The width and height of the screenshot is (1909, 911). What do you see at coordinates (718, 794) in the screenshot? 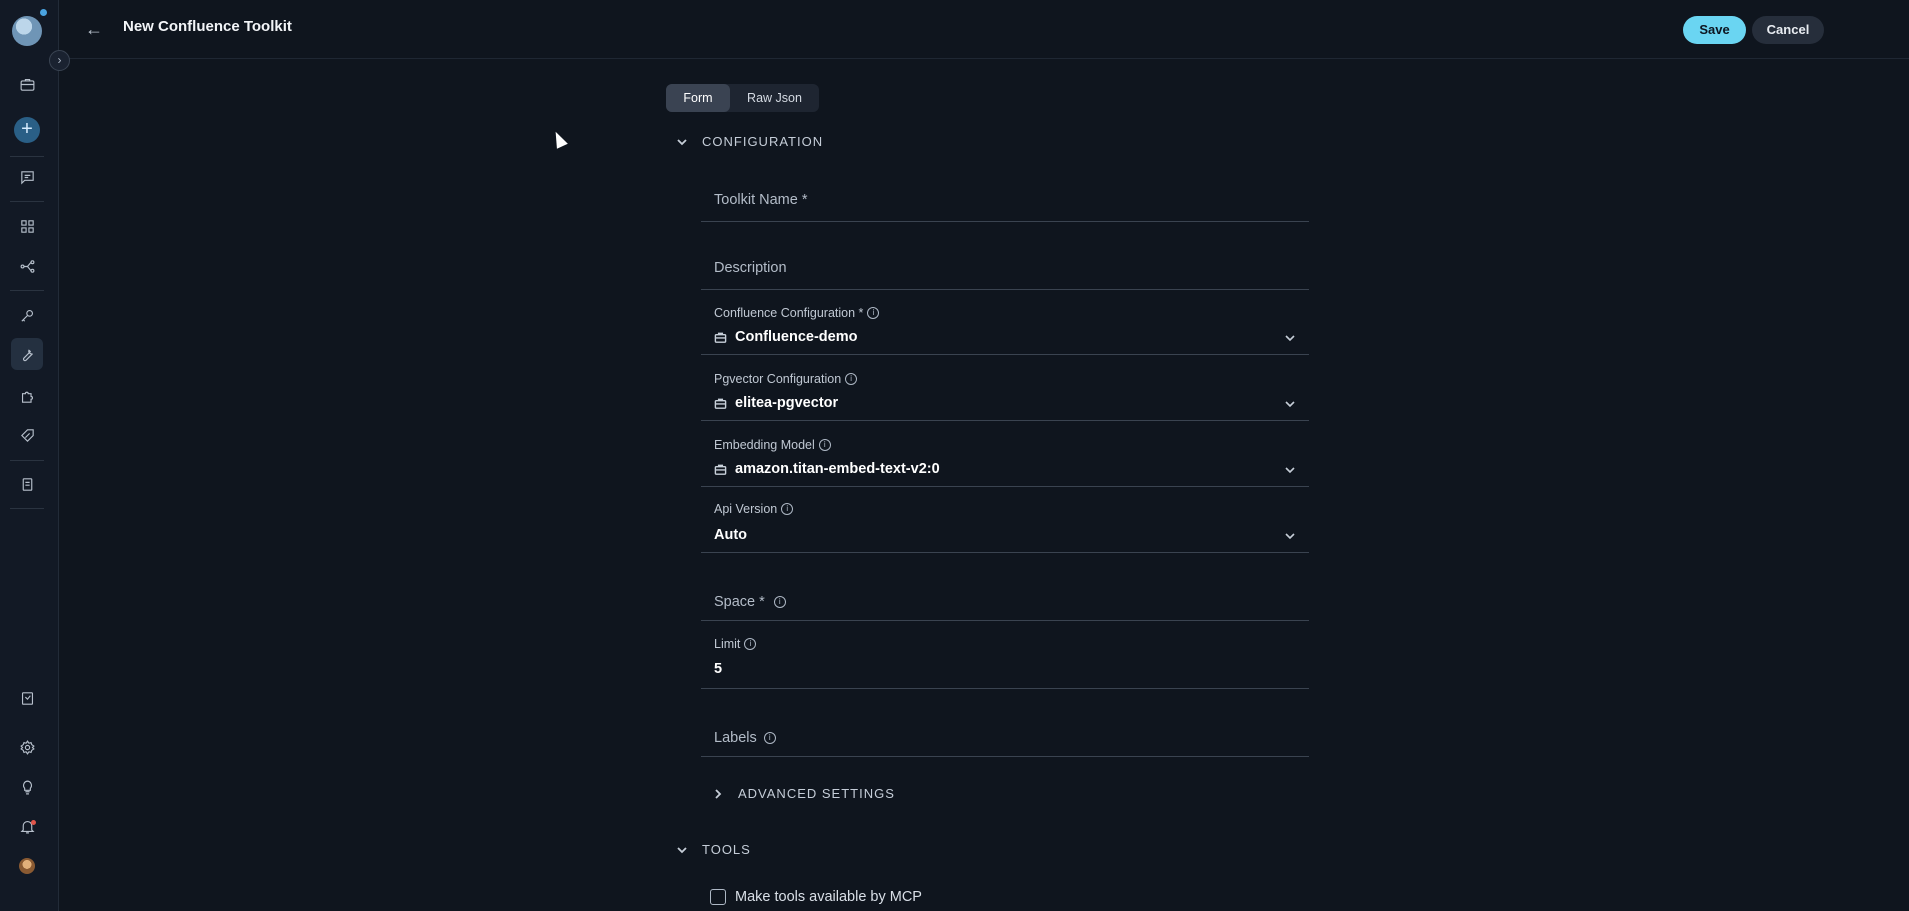
I see `chevron-right-icon` at bounding box center [718, 794].